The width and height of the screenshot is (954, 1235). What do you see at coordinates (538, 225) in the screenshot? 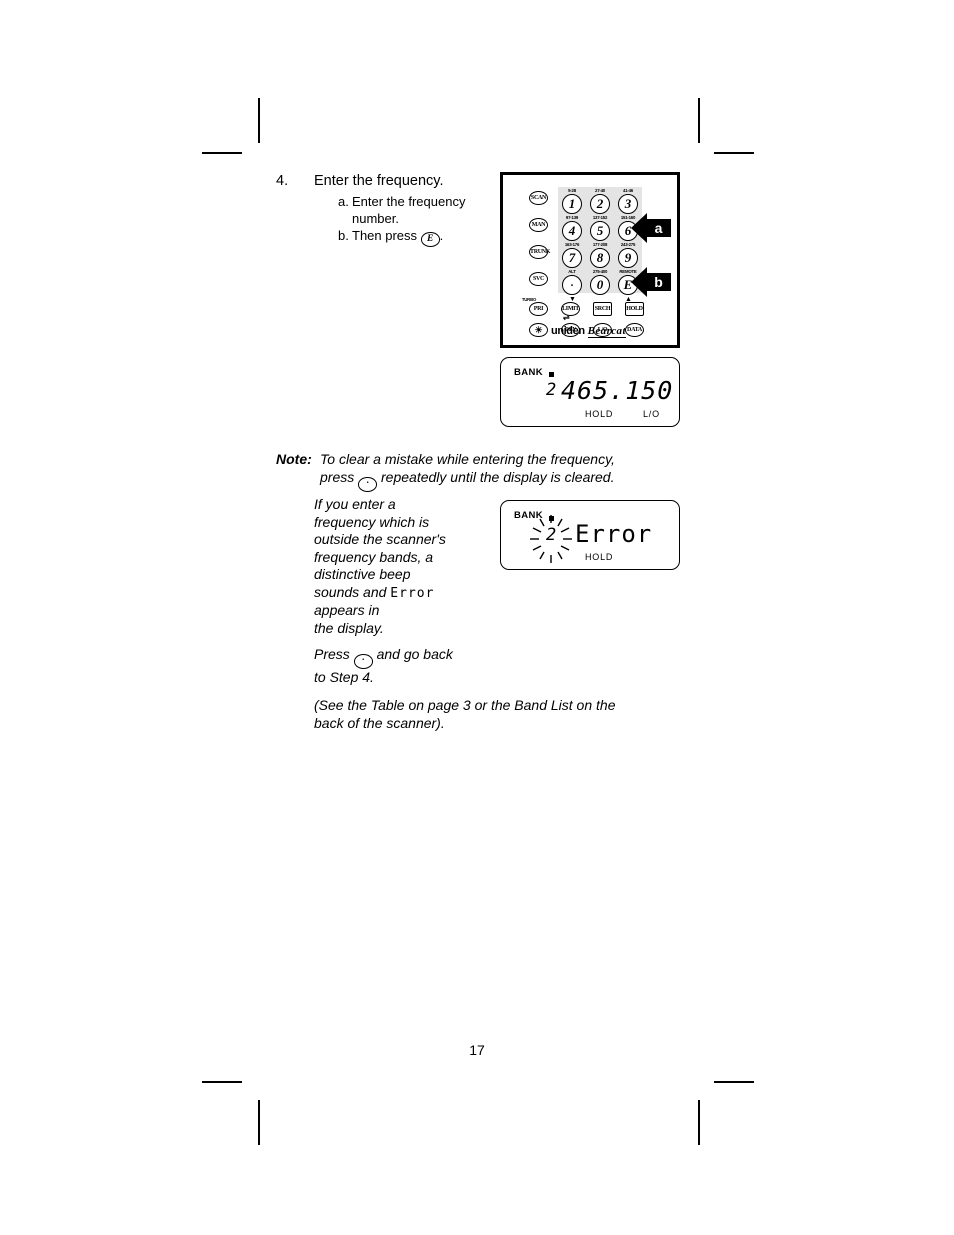
I see `keypad-button-man: MAN` at bounding box center [538, 225].